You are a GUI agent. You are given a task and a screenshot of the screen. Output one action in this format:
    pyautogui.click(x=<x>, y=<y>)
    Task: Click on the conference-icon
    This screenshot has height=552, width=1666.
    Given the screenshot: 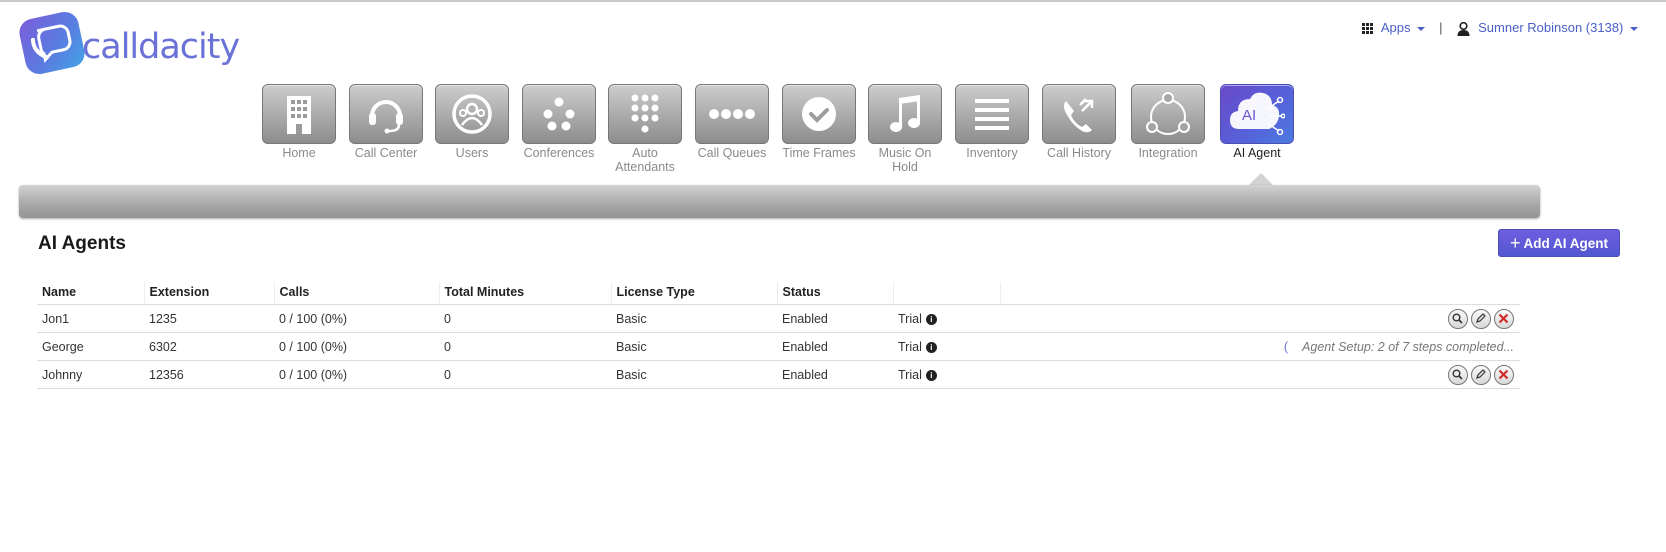 What is the action you would take?
    pyautogui.click(x=559, y=114)
    